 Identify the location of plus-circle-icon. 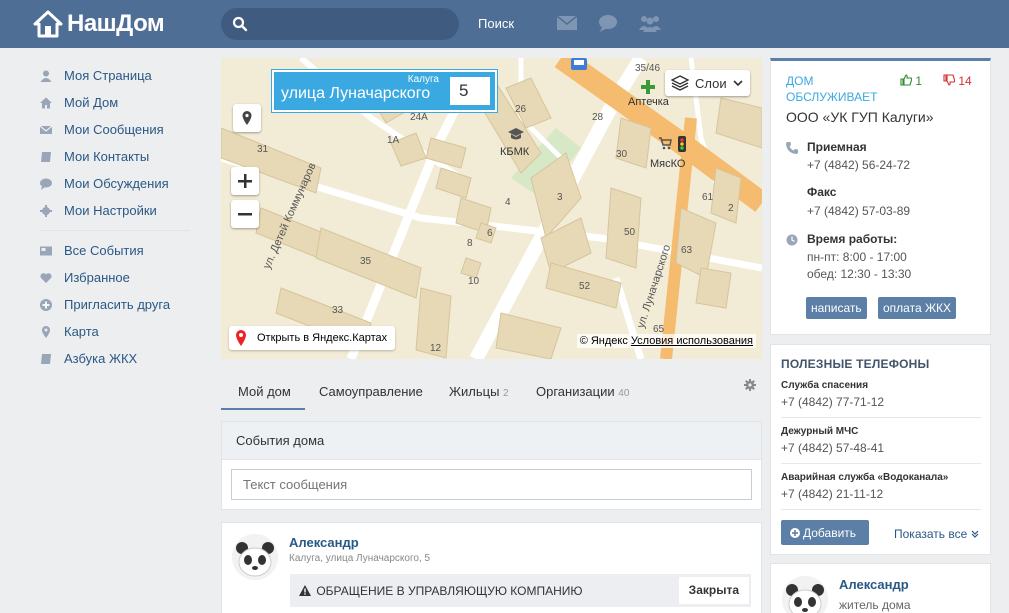
(795, 532).